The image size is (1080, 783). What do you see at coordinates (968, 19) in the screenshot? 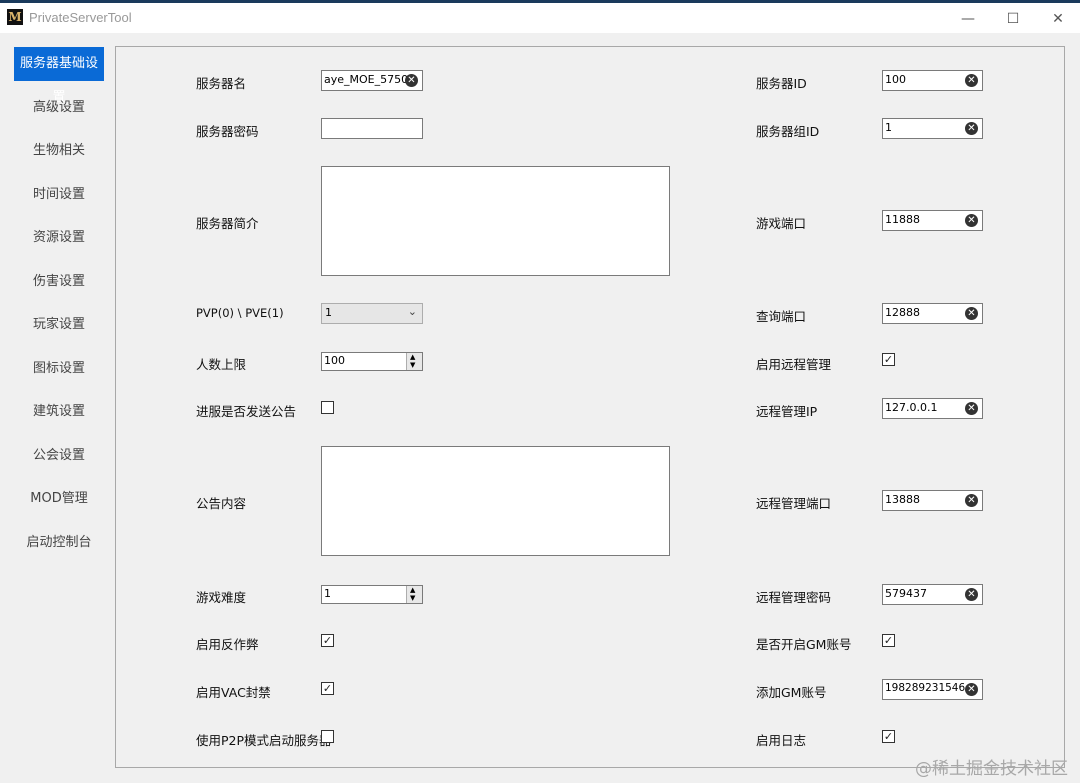
I see `minimize-button: —` at bounding box center [968, 19].